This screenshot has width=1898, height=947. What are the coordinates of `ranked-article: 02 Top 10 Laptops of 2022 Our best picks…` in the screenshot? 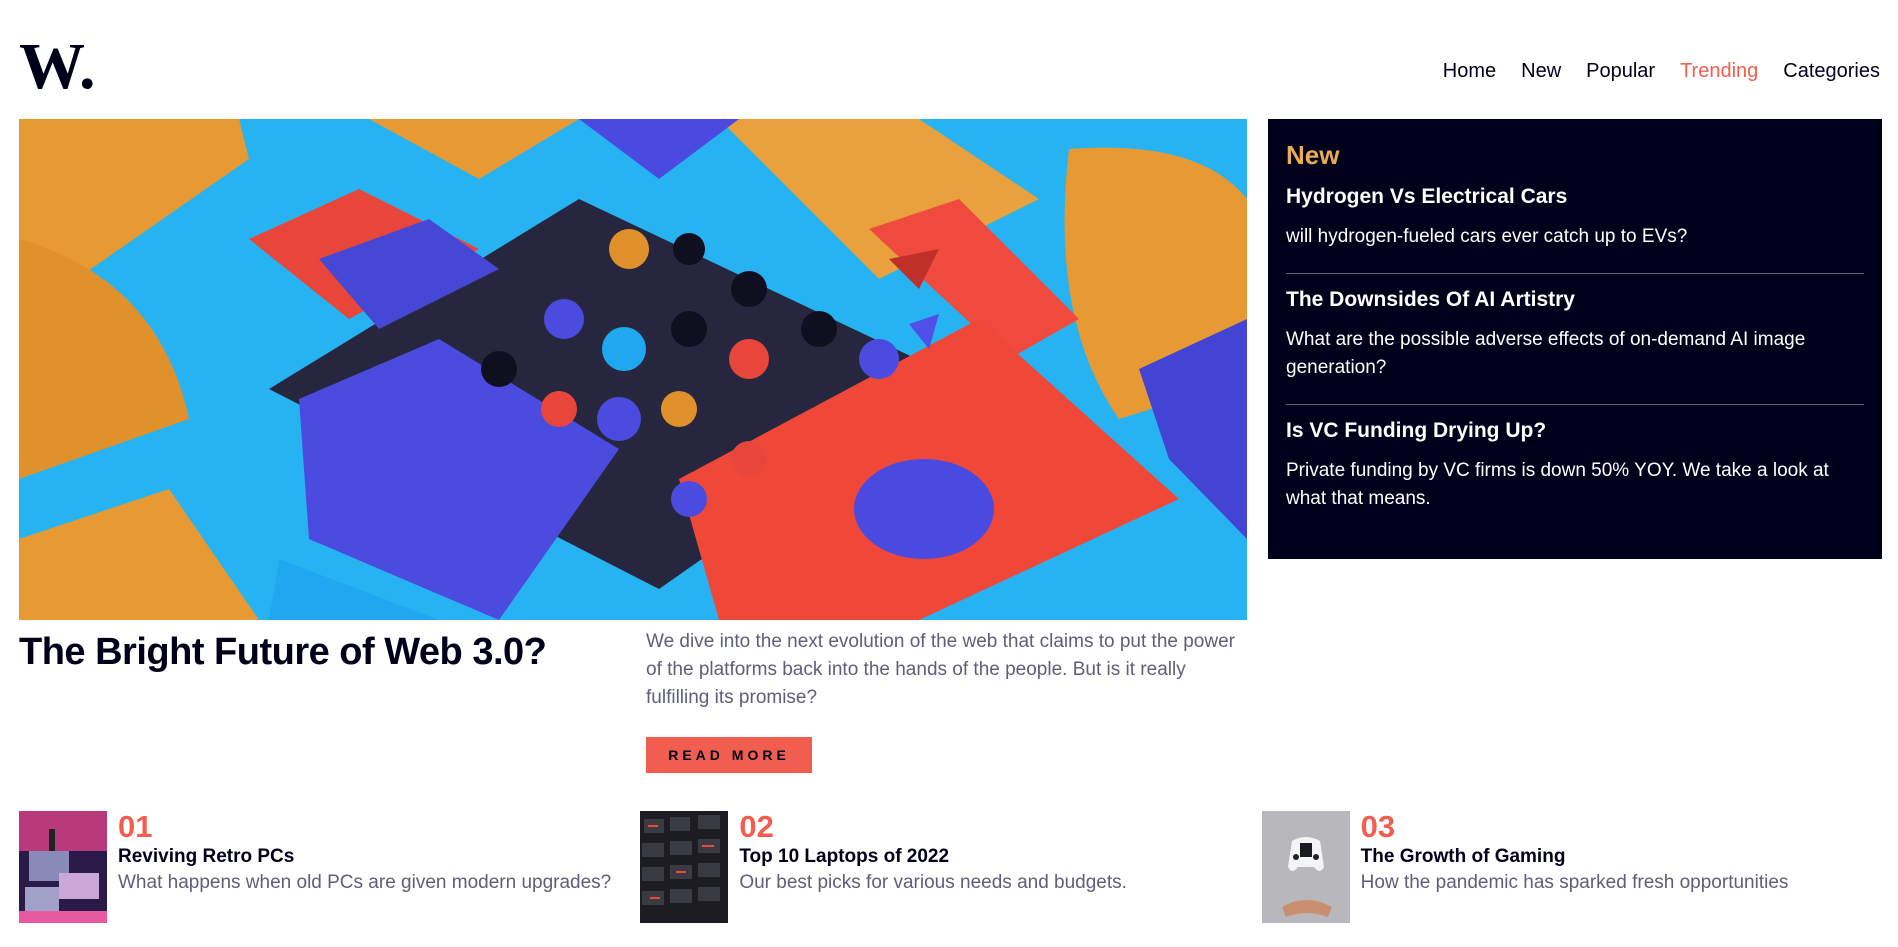 It's located at (950, 879).